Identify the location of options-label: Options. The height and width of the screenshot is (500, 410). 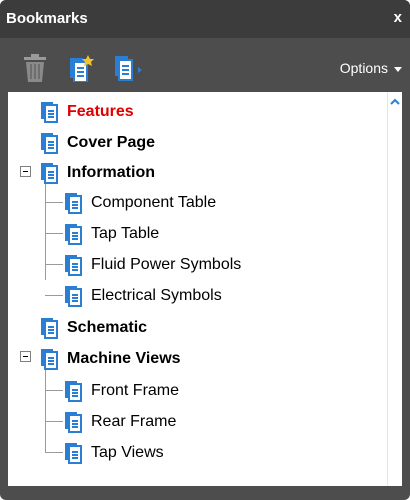
(363, 68).